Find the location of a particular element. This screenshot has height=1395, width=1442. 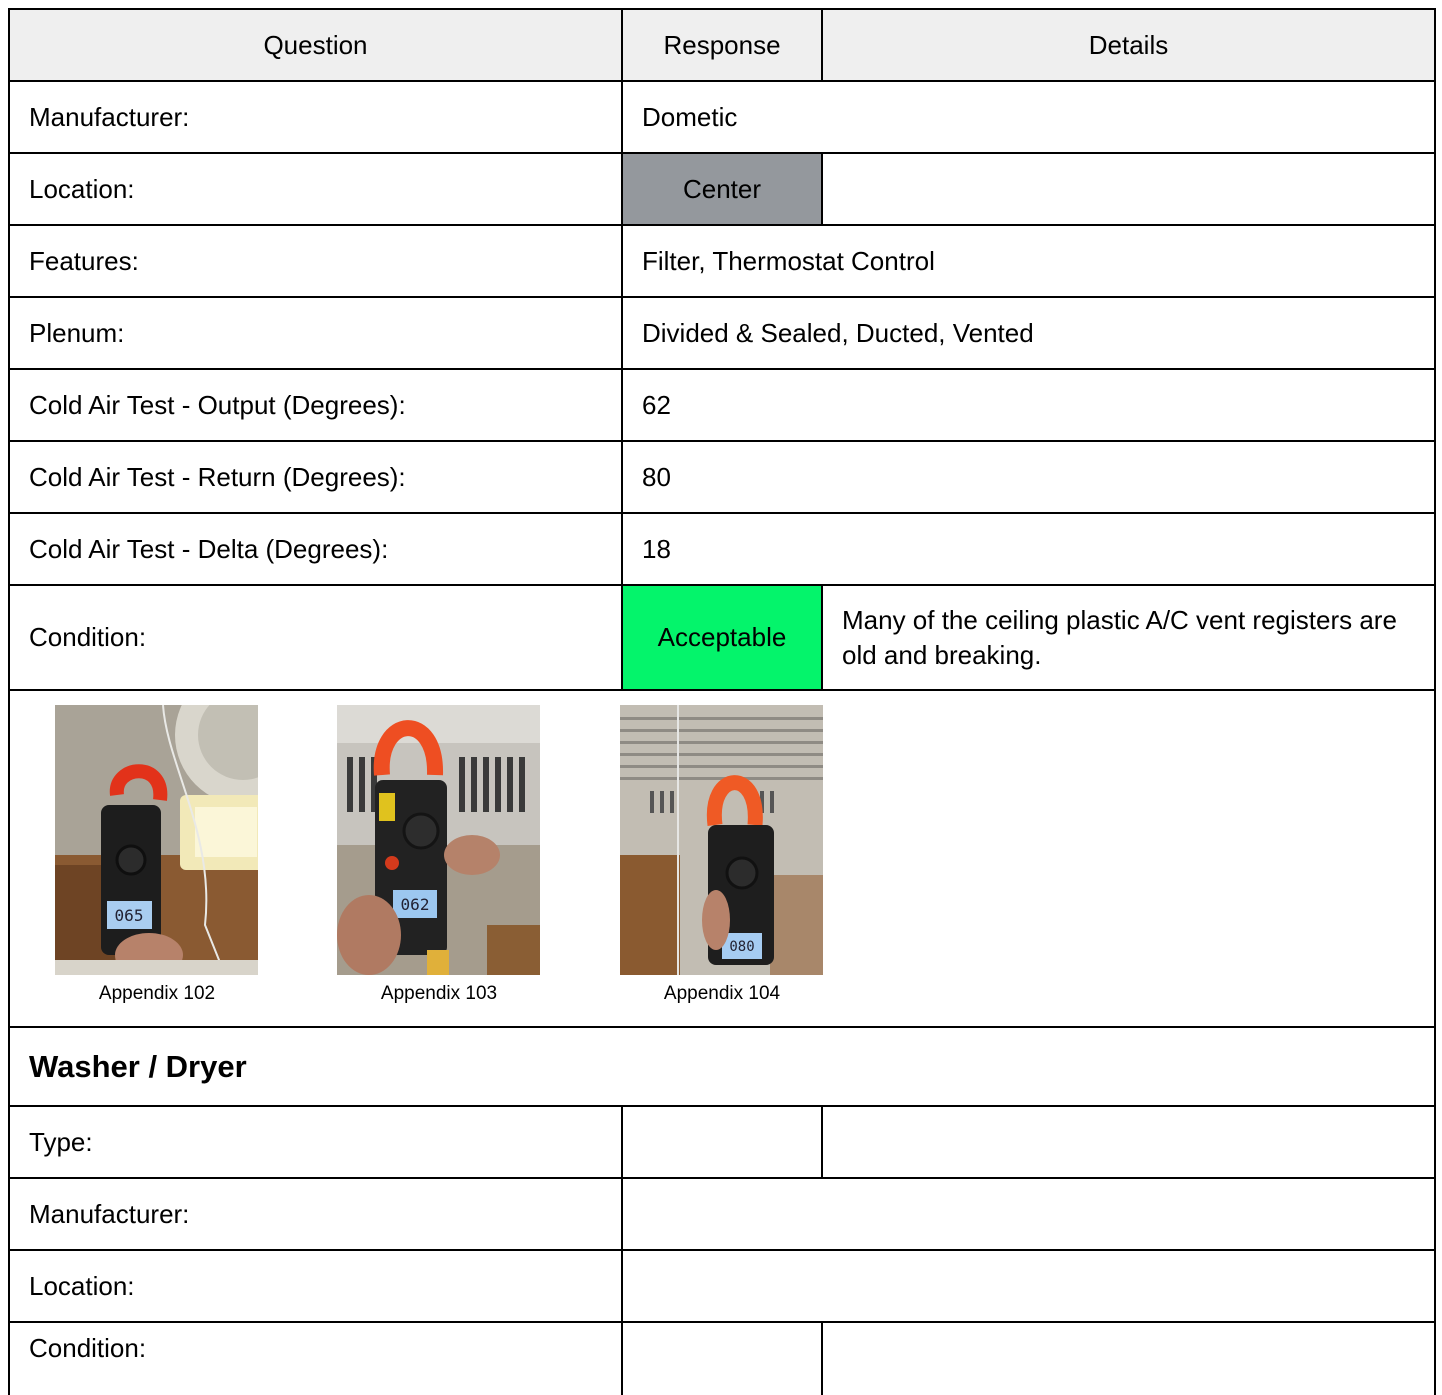

appendix-photo: 062 is located at coordinates (438, 840).